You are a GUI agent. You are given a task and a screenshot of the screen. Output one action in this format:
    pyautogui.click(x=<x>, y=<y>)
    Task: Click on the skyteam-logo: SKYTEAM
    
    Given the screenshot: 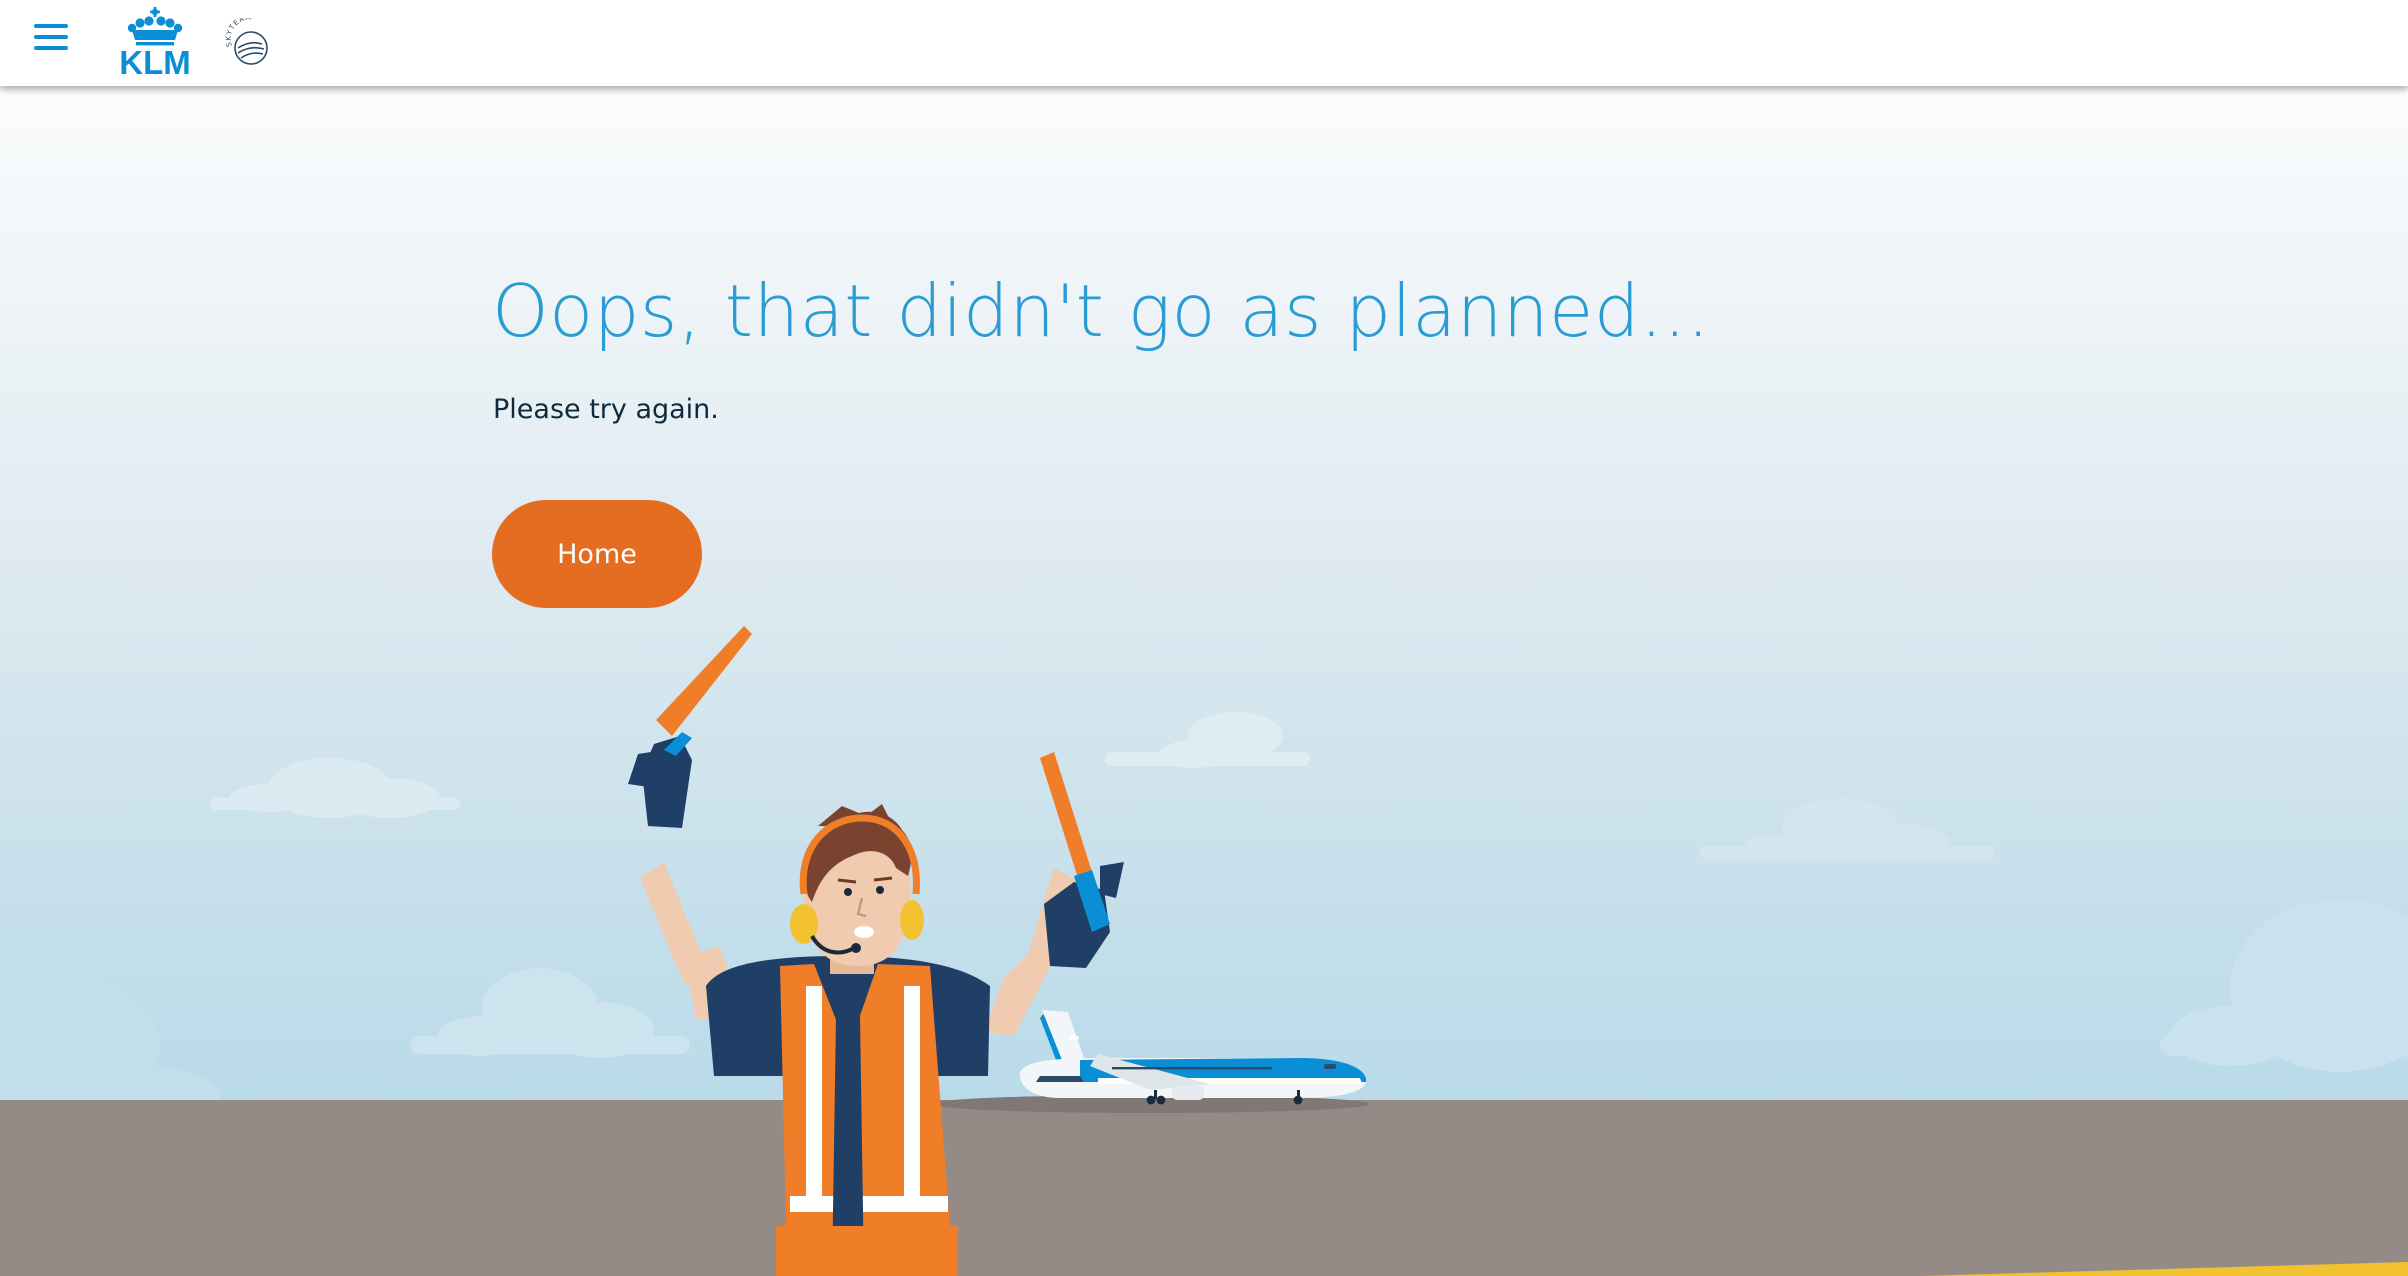 What is the action you would take?
    pyautogui.click(x=246, y=41)
    